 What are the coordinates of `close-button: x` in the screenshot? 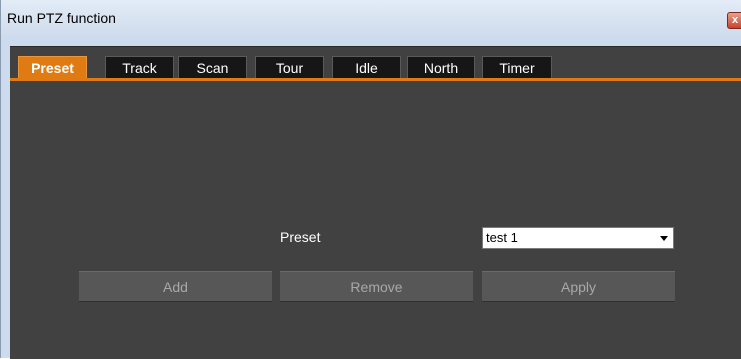 It's located at (734, 20).